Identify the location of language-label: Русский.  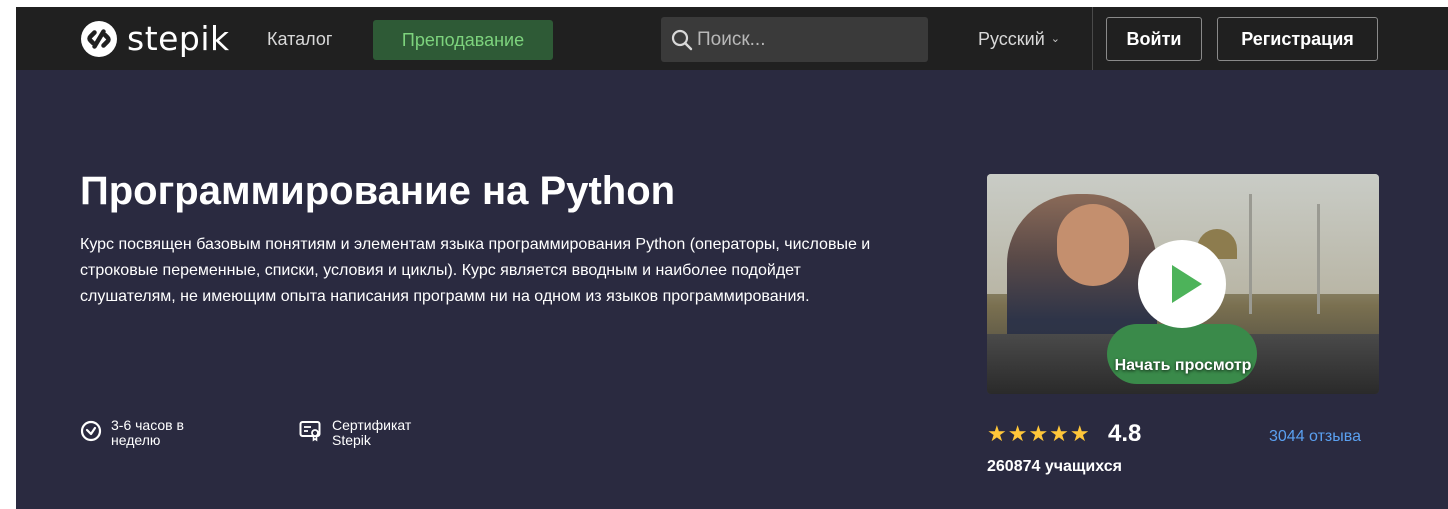
(1011, 39).